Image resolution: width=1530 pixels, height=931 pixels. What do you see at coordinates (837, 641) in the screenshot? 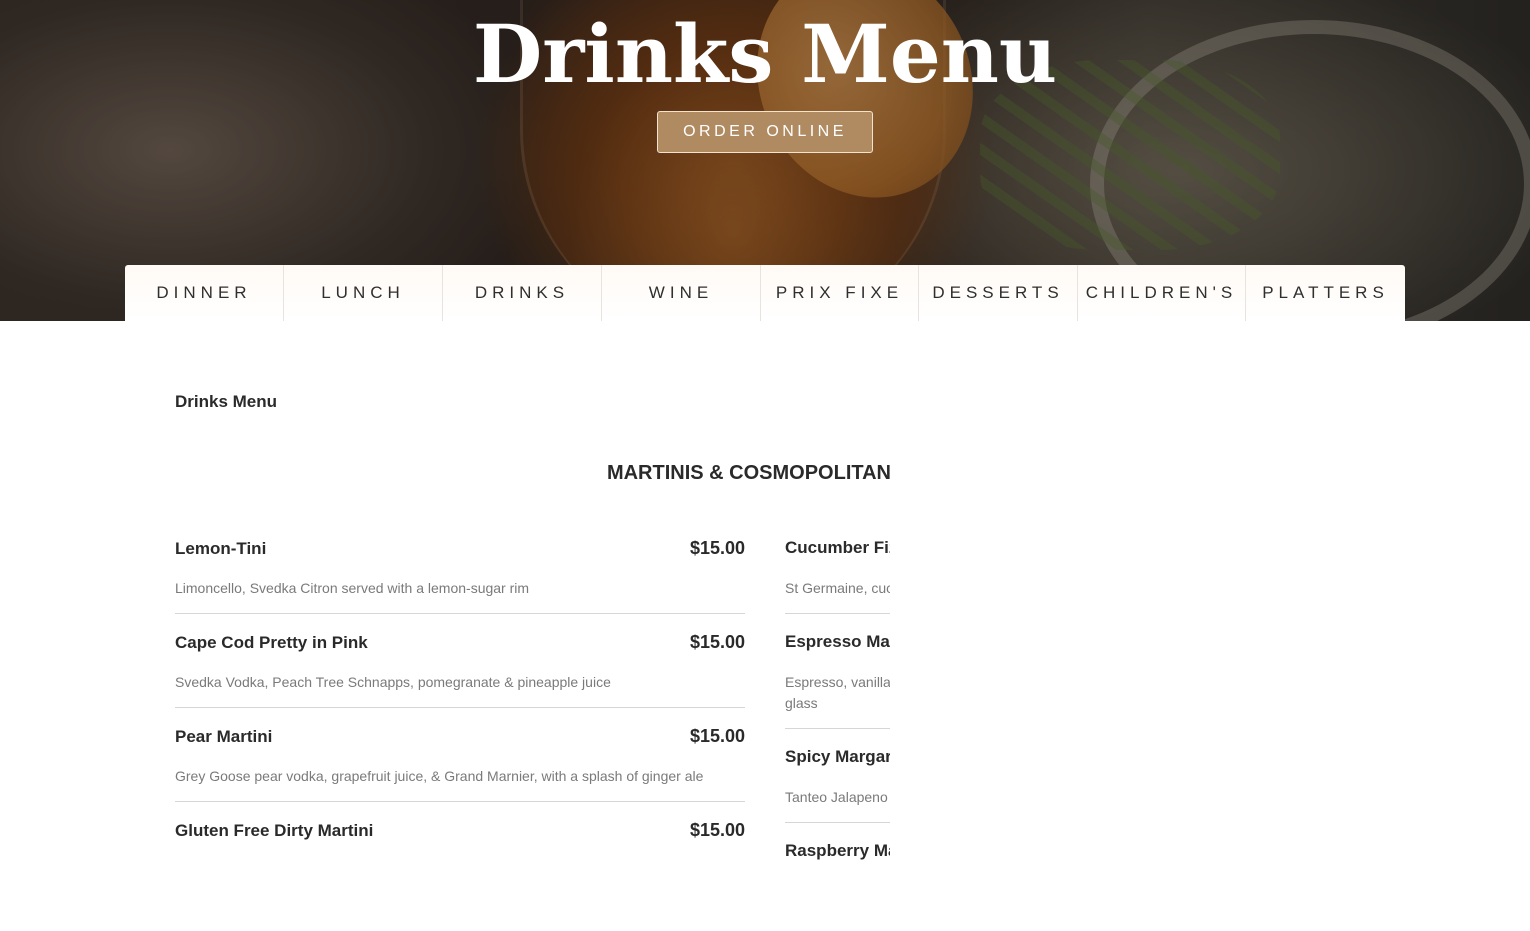
I see `item-name: Espresso Mar` at bounding box center [837, 641].